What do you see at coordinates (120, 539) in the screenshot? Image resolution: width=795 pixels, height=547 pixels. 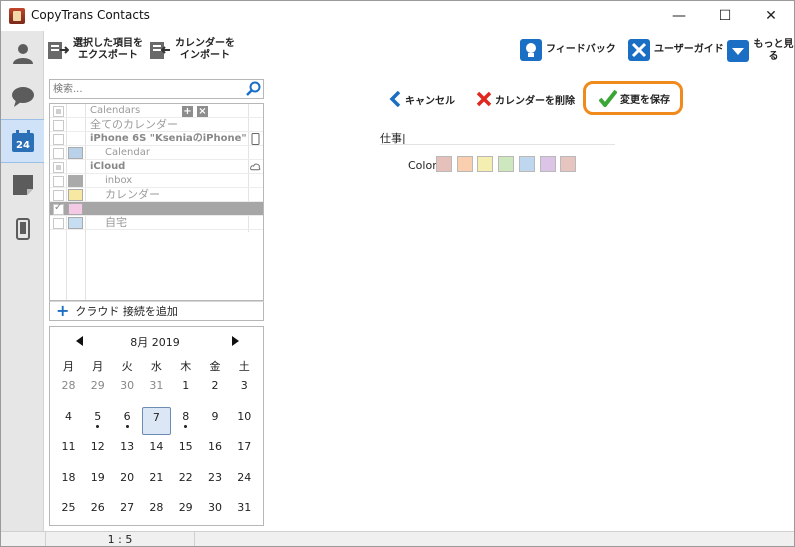 I see `status-zoom: 1 : 5` at bounding box center [120, 539].